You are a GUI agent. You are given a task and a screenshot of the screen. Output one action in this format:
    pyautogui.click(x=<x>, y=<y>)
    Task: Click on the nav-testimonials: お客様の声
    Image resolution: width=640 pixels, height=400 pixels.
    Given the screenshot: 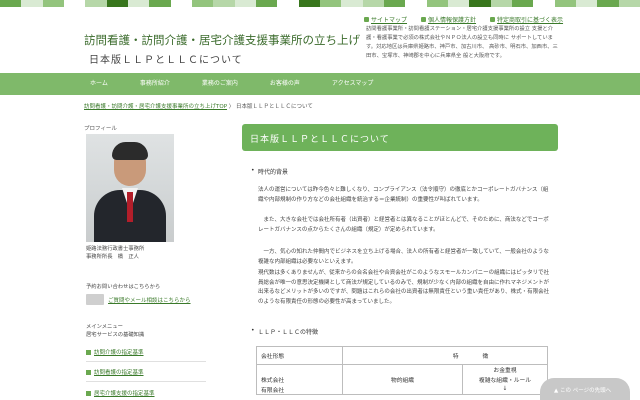 What is the action you would take?
    pyautogui.click(x=285, y=84)
    